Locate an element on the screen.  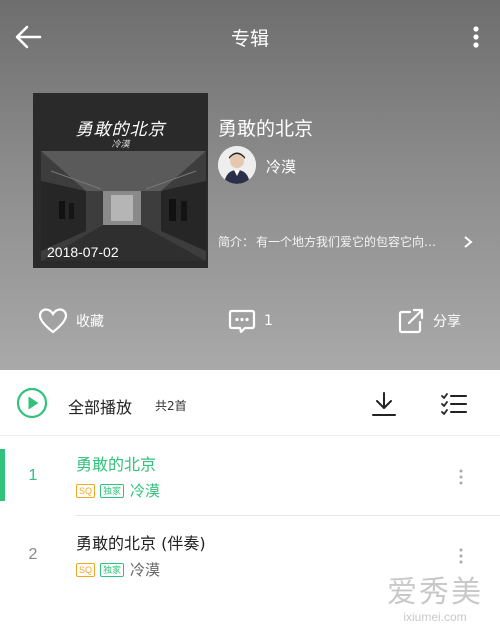
intro-label: 简介： is located at coordinates (236, 242).